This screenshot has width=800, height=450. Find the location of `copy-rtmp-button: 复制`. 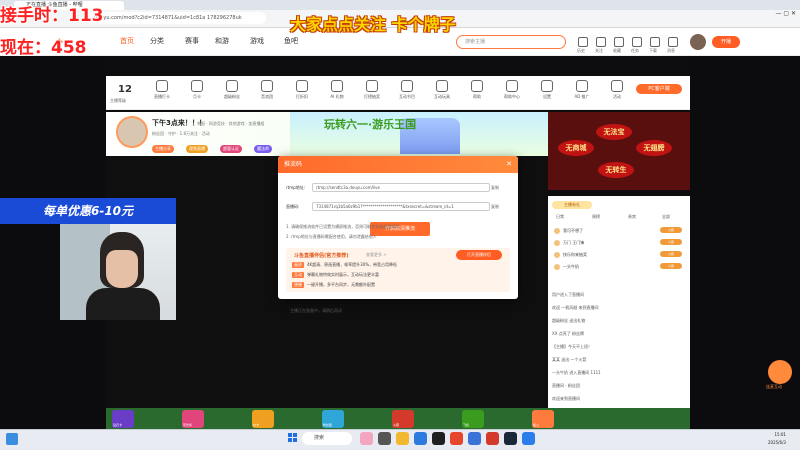

copy-rtmp-button: 复制 is located at coordinates (495, 188).